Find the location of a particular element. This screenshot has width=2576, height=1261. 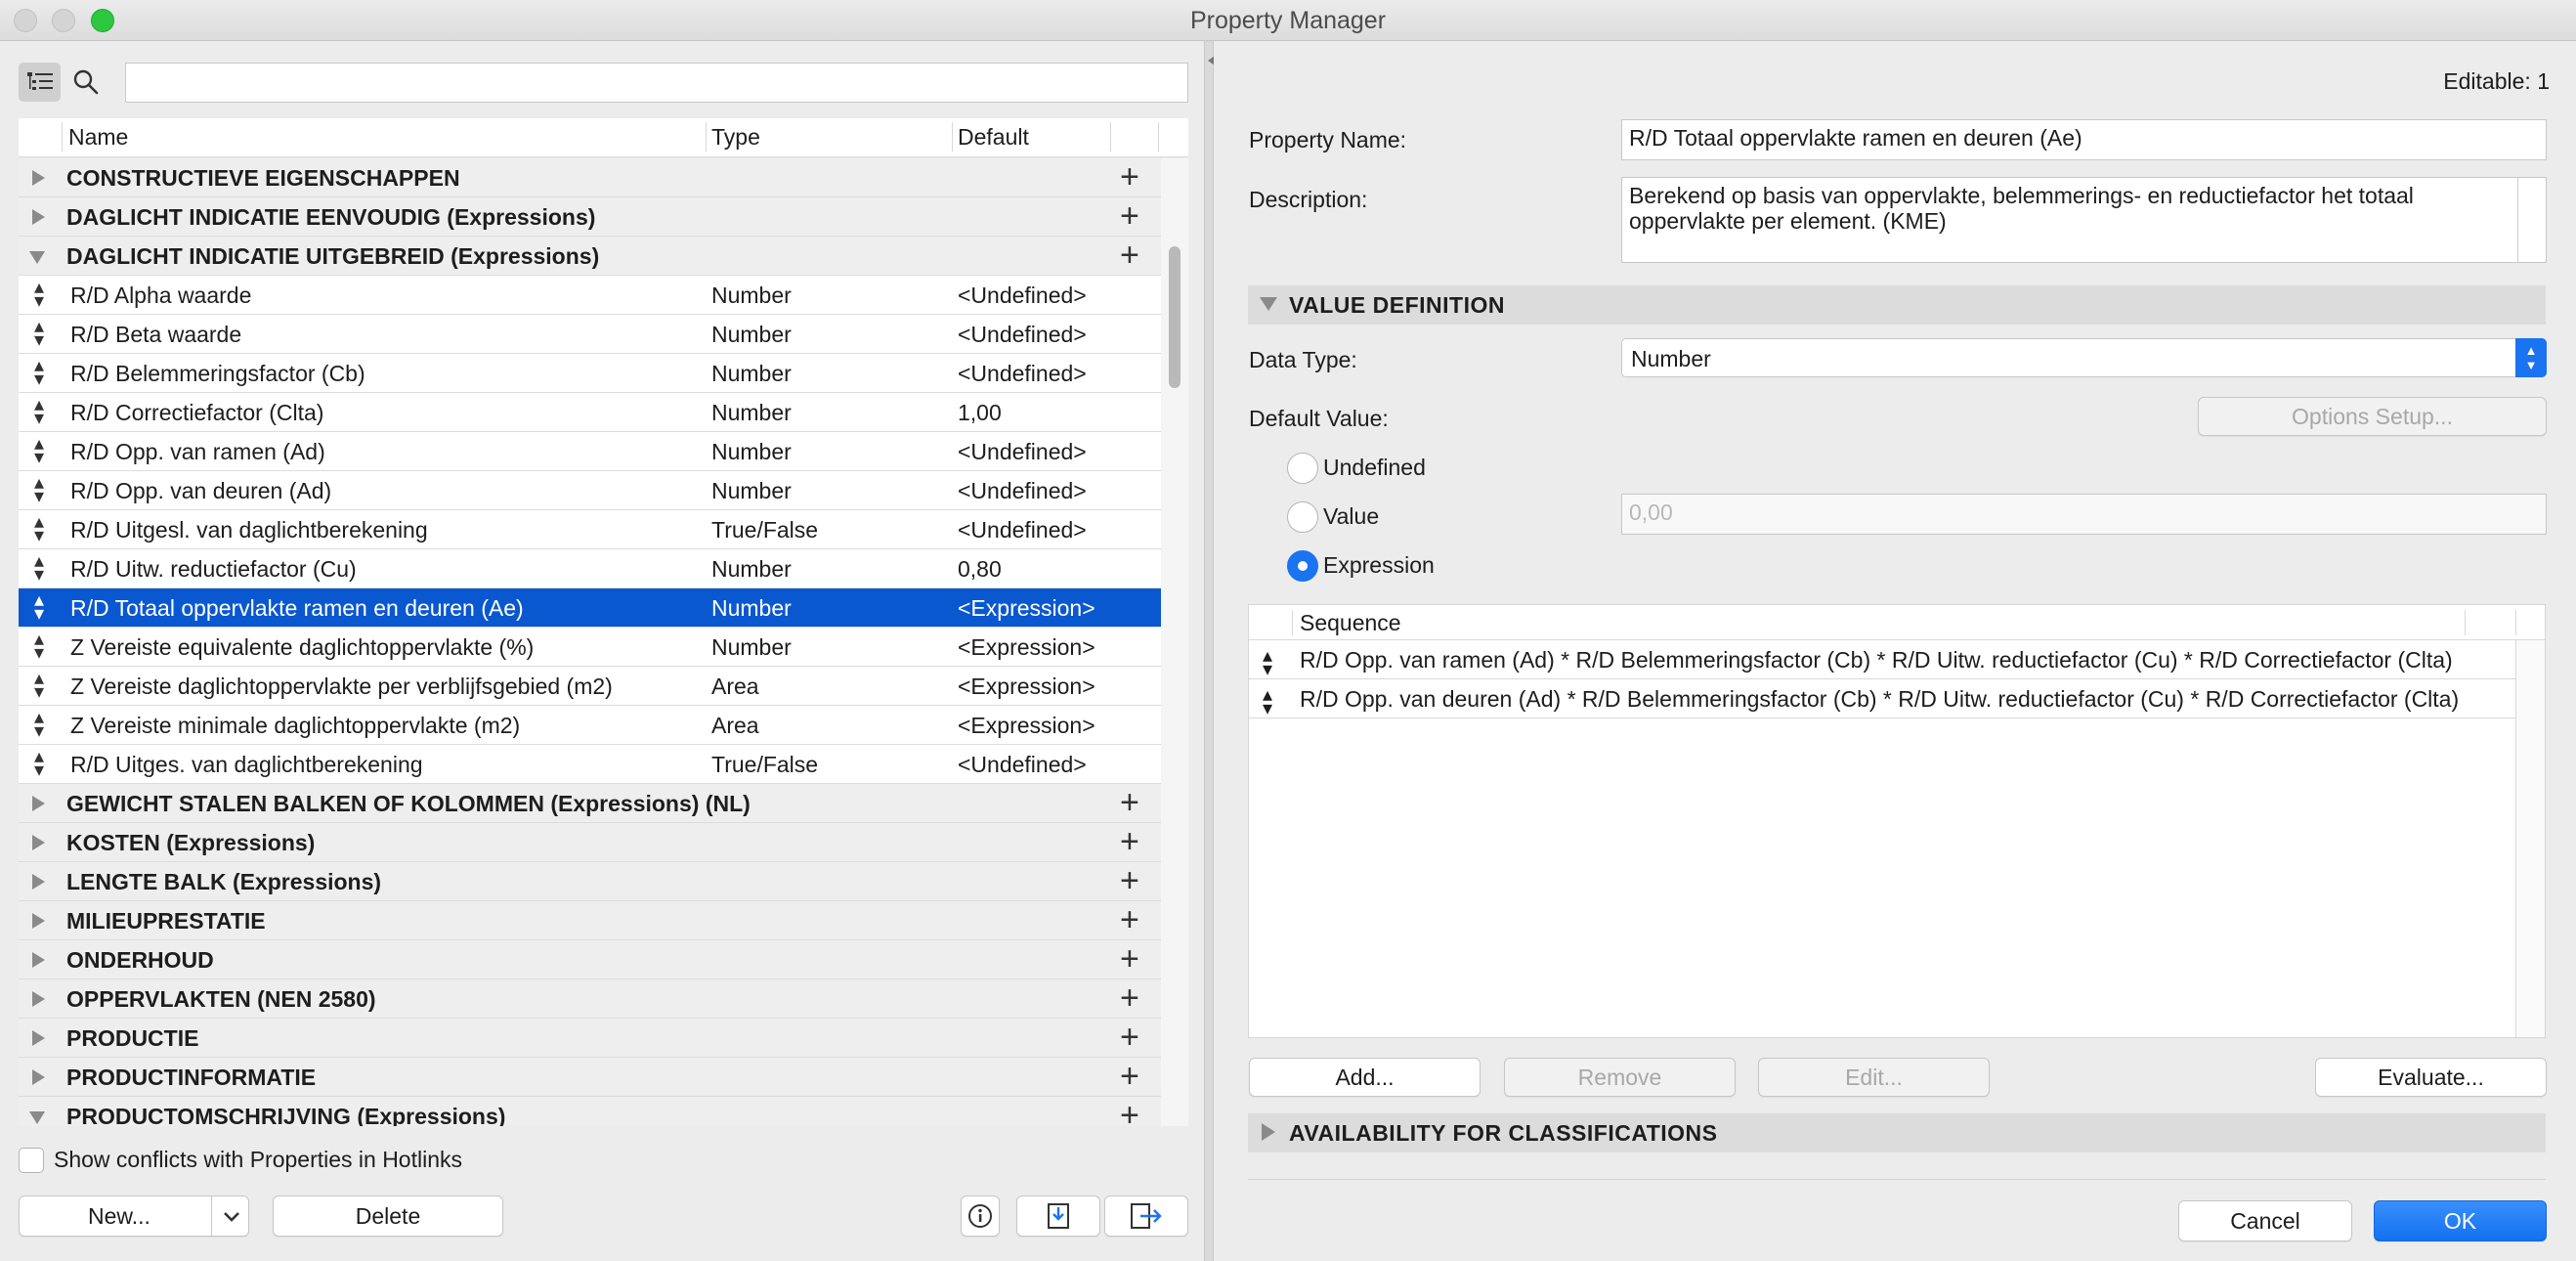

value-definition-section: VALUE DEFINITION is located at coordinates (1897, 305).